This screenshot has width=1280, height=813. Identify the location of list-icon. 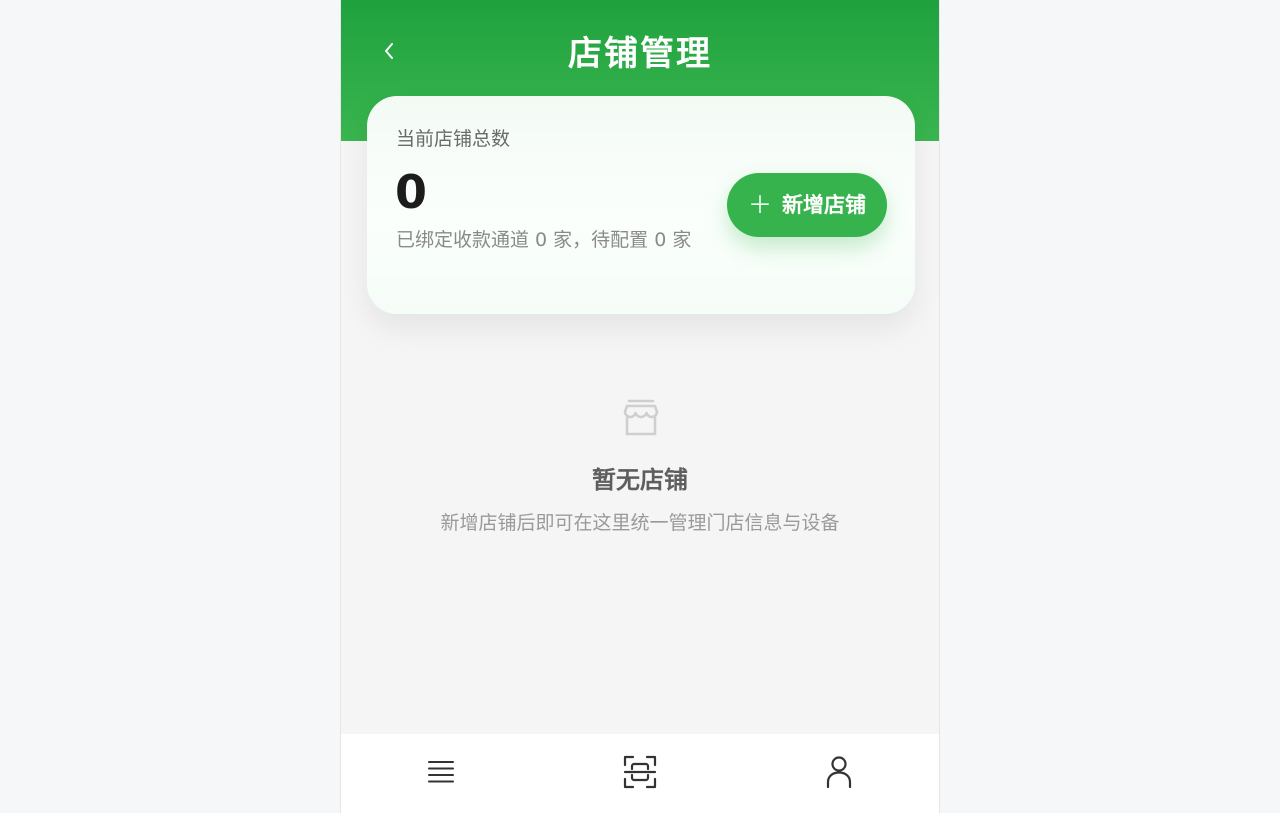
(441, 774).